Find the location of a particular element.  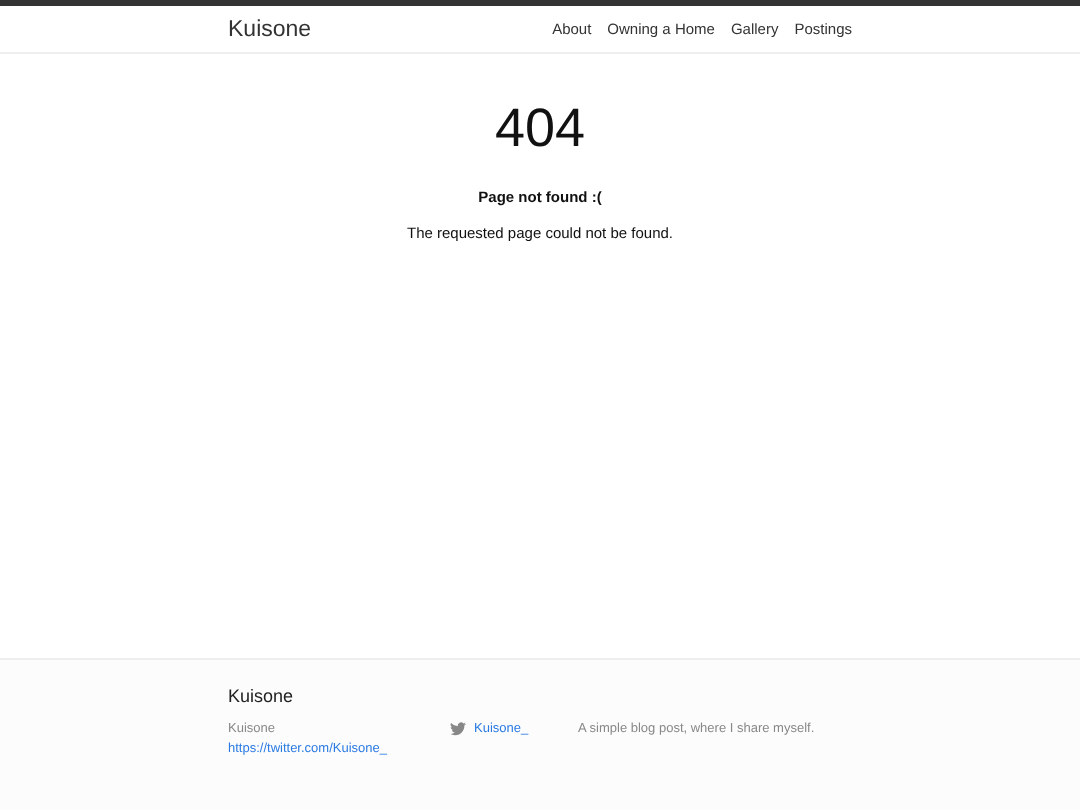

bird-icon is located at coordinates (458, 729).